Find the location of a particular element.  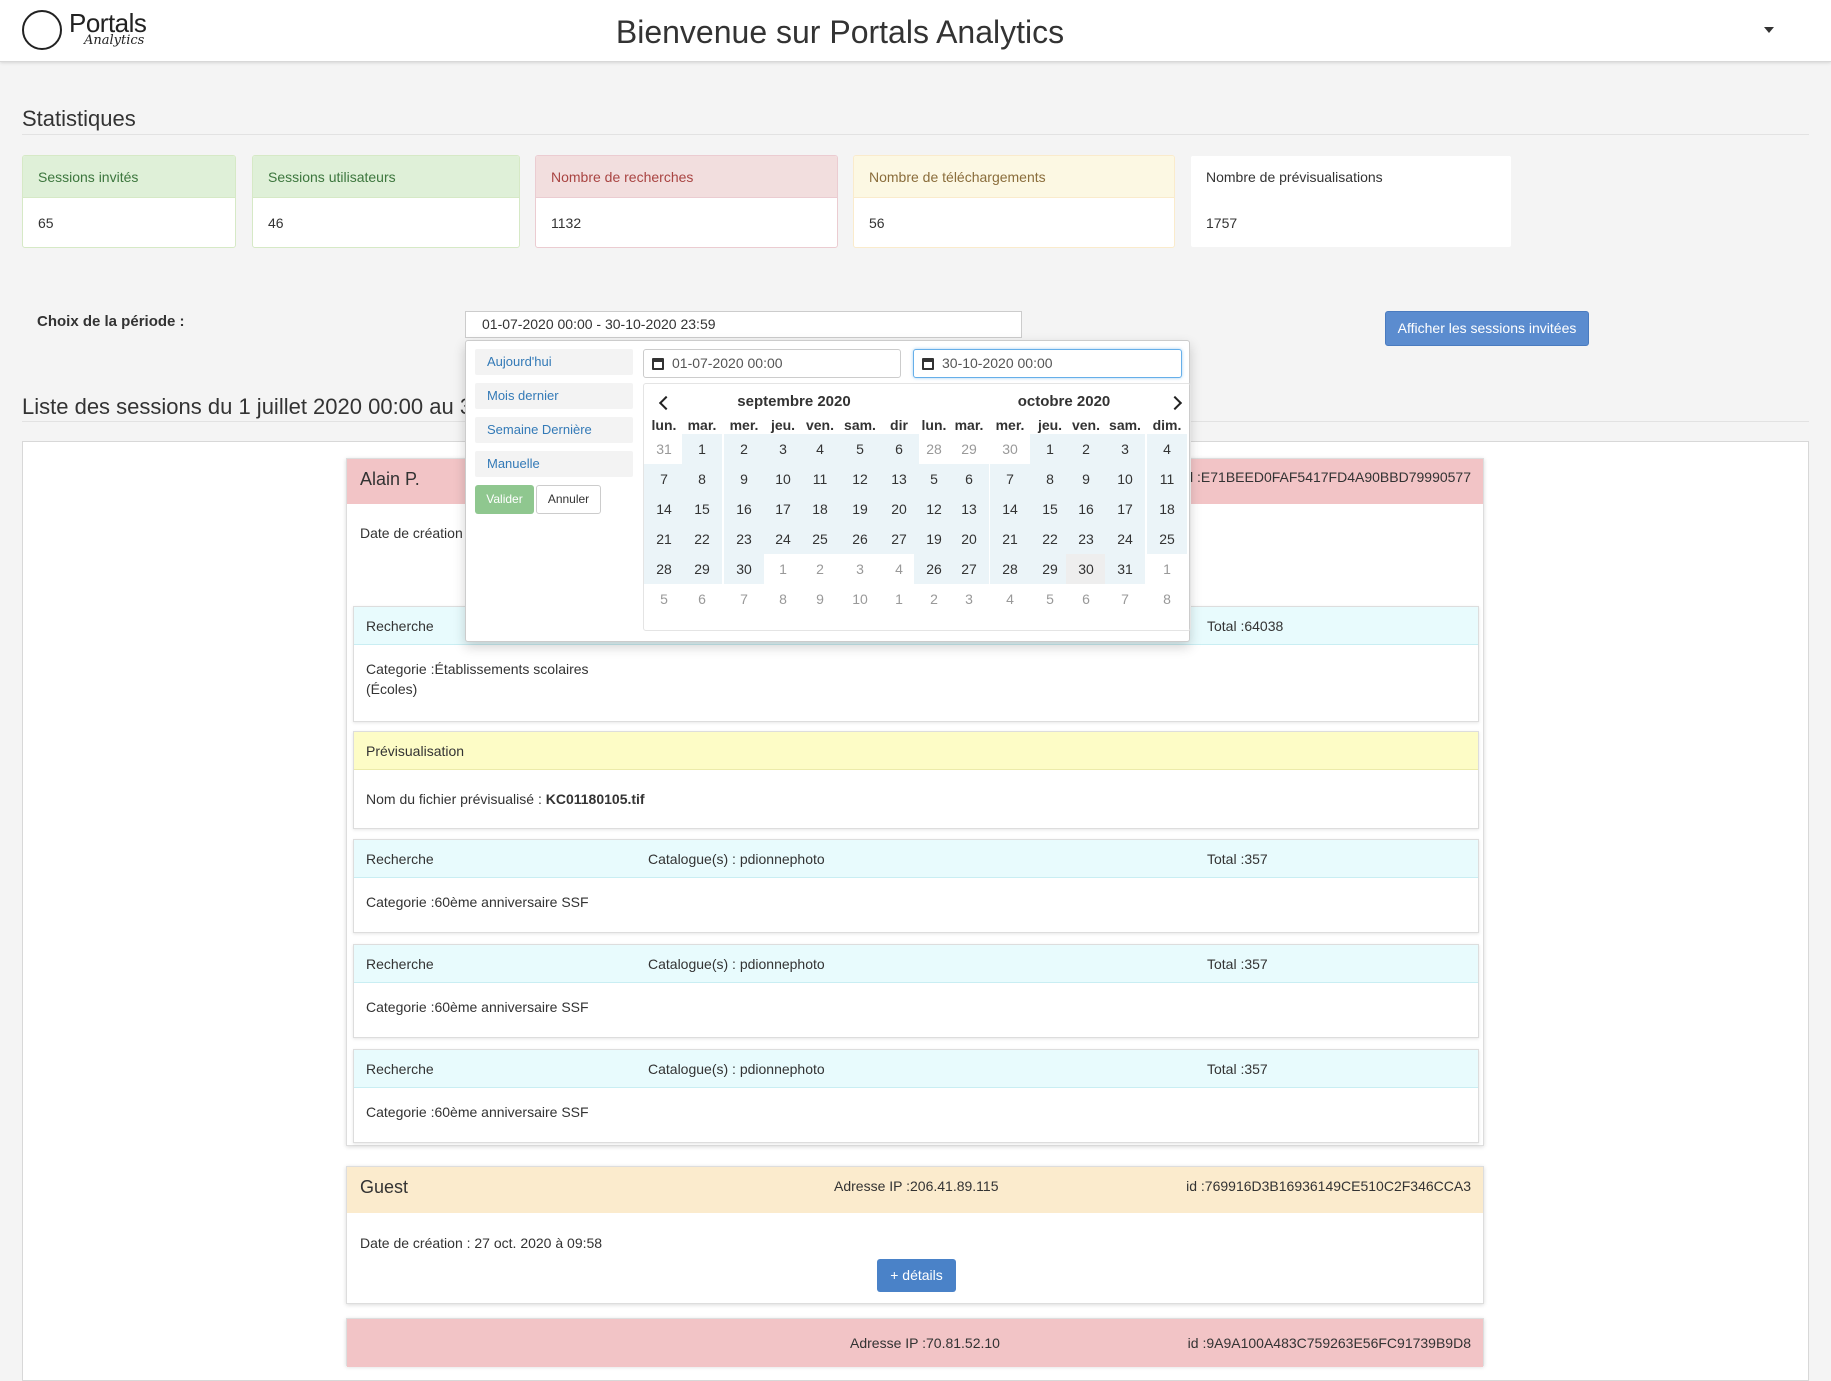

left-calendar-day: 16 is located at coordinates (744, 509).